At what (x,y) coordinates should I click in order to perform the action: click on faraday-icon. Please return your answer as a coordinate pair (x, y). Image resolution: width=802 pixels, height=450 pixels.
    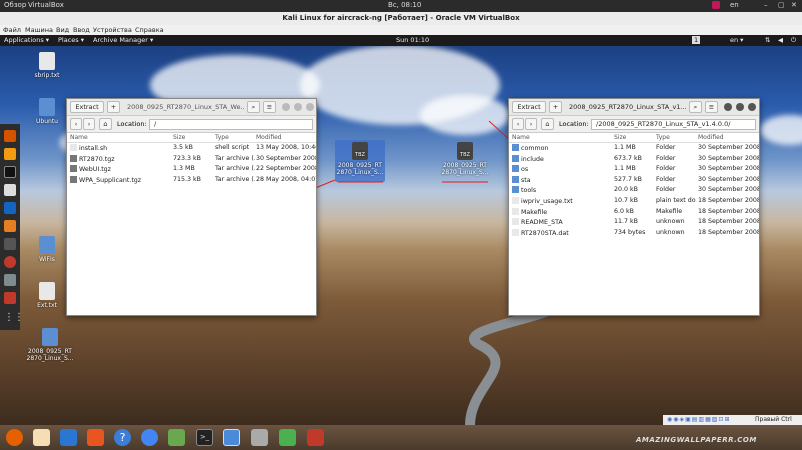
    Looking at the image, I should click on (10, 280).